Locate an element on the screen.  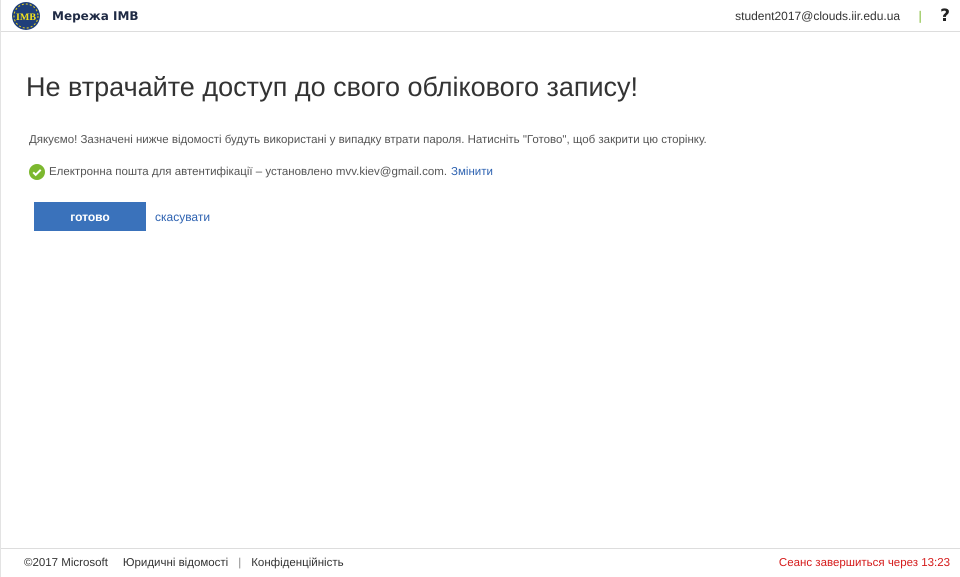
page-heading: Не втрачайте доступ до свого облікового запису! is located at coordinates (333, 87).